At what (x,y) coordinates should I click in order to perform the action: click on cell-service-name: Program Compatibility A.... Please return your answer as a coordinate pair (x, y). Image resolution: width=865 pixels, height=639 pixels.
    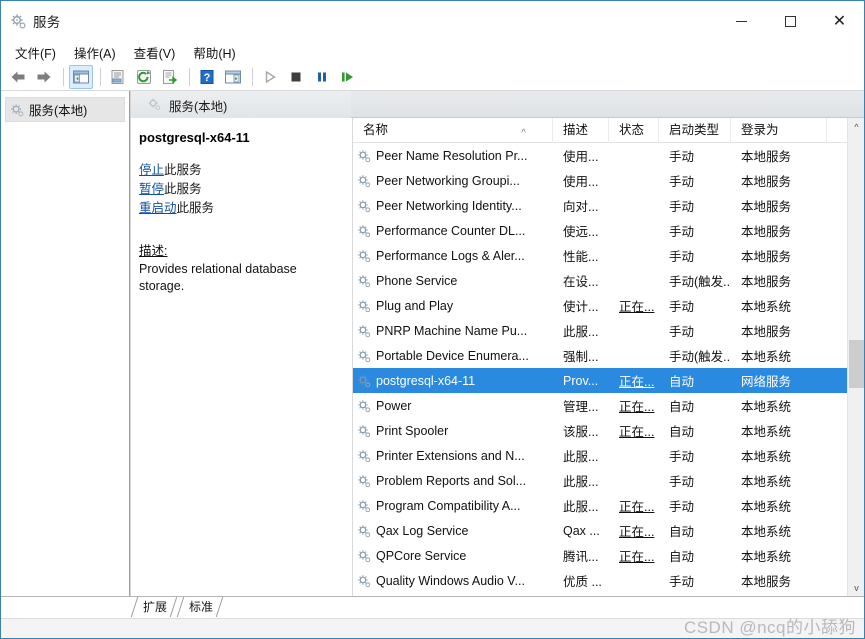
    Looking at the image, I should click on (453, 506).